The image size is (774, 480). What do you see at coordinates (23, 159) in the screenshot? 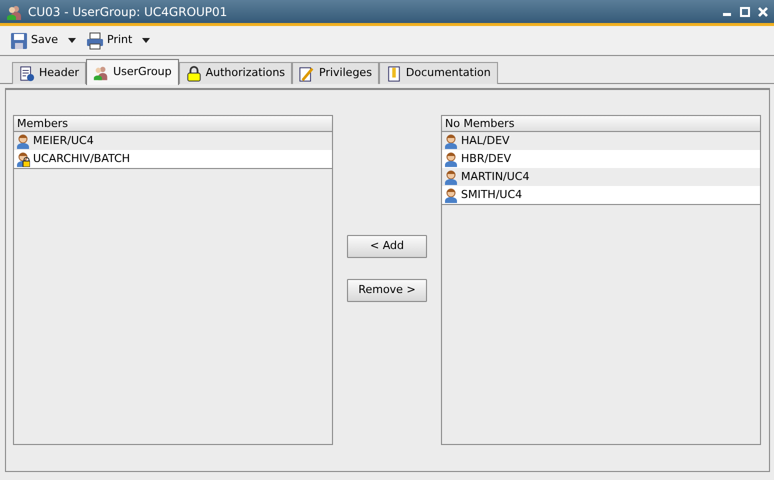
I see `locked-user-icon` at bounding box center [23, 159].